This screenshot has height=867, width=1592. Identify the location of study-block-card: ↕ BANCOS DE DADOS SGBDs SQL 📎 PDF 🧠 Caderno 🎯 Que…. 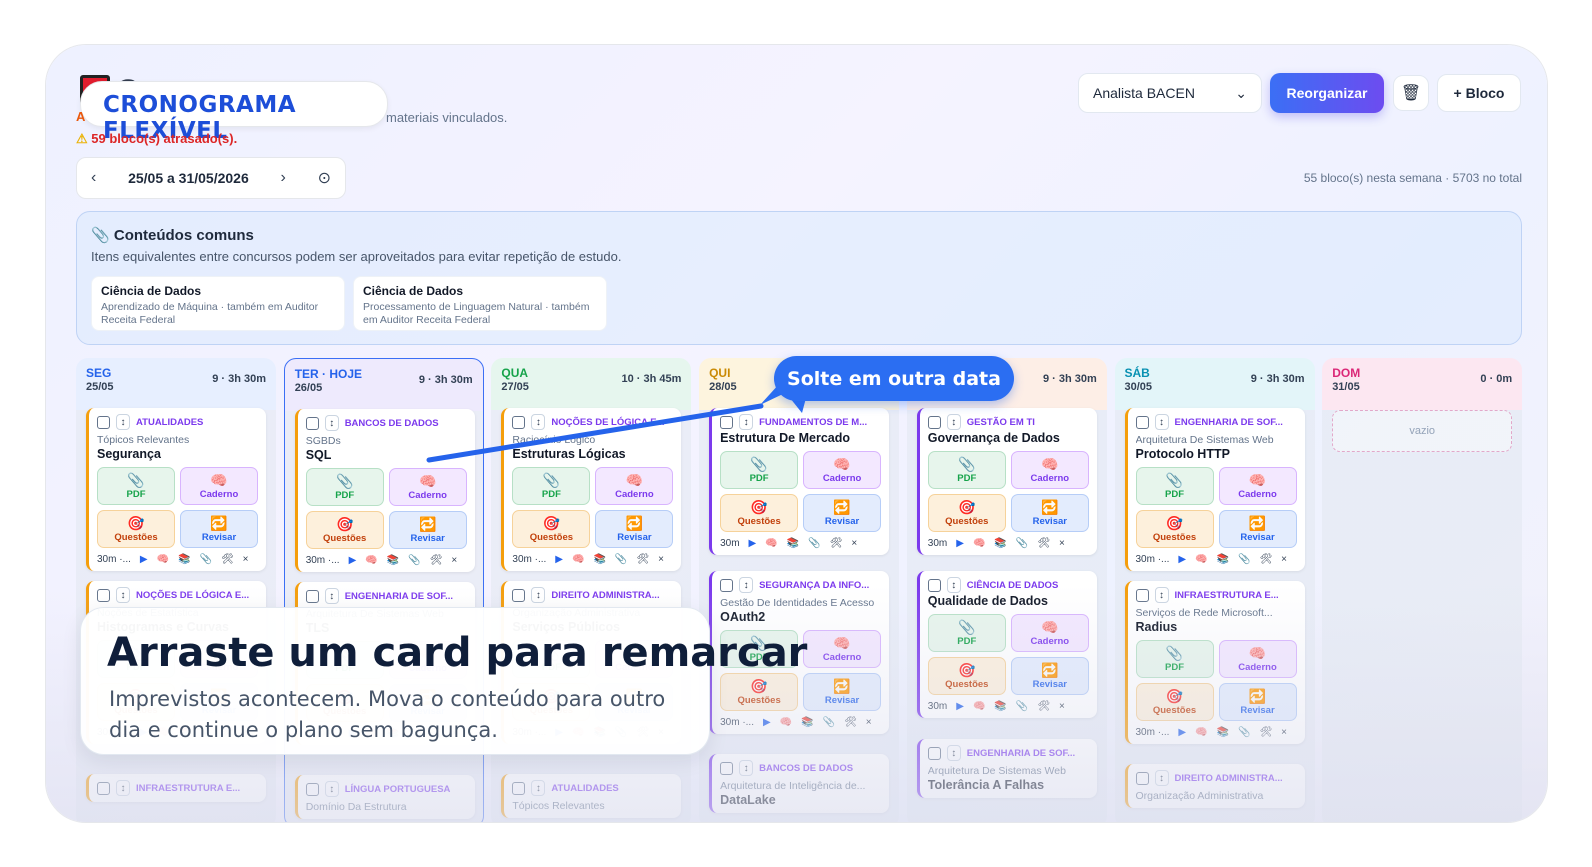
(384, 490).